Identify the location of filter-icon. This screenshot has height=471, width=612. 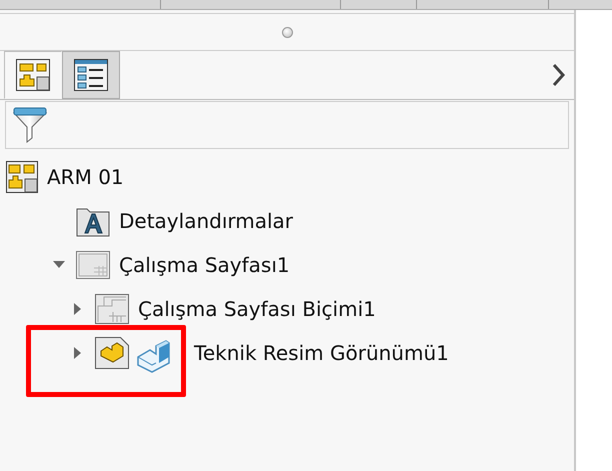
(30, 125).